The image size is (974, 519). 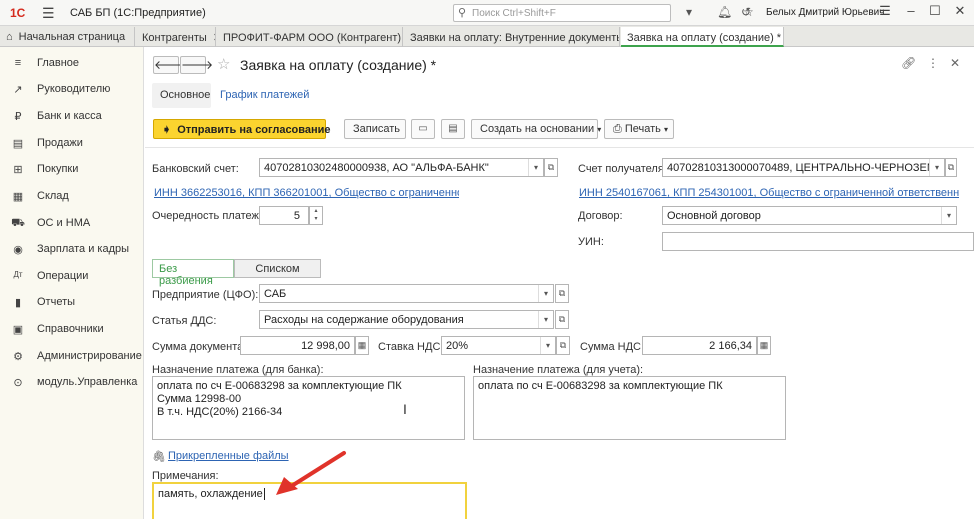 I want to click on close-window-icon: ✕, so click(x=960, y=11).